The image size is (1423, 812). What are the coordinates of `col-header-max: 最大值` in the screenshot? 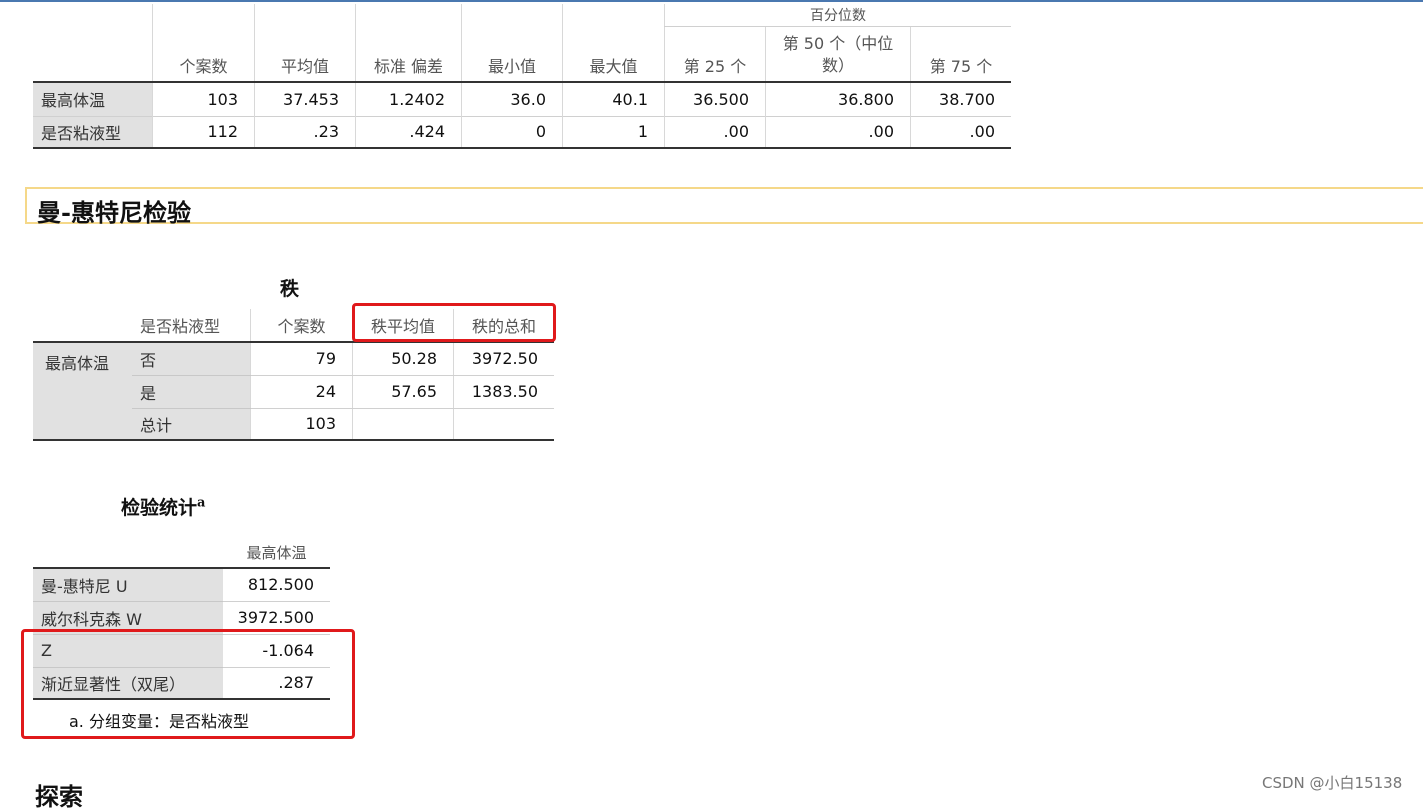 It's located at (613, 54).